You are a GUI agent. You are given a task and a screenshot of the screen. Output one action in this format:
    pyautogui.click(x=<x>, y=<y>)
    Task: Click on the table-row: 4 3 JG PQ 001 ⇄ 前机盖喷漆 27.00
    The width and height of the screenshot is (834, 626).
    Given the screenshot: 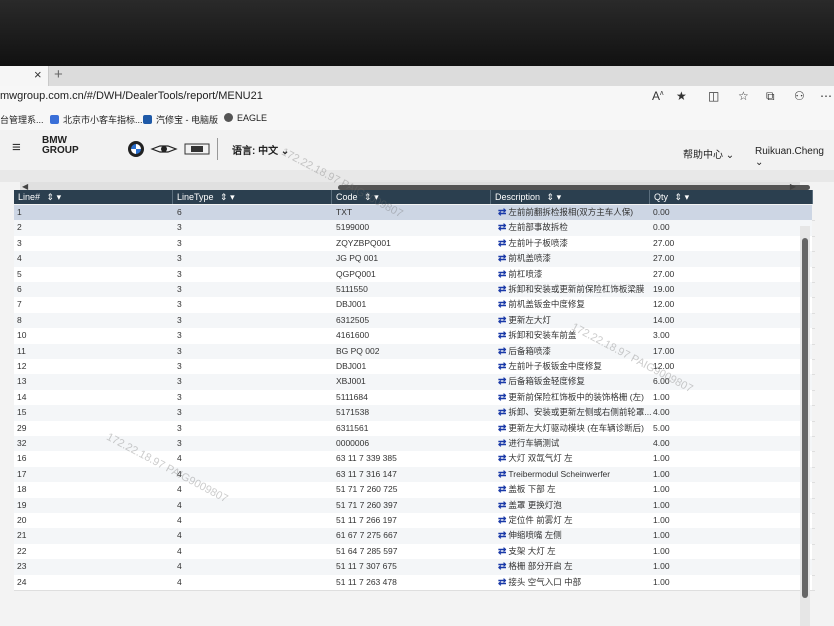 What is the action you would take?
    pyautogui.click(x=414, y=259)
    